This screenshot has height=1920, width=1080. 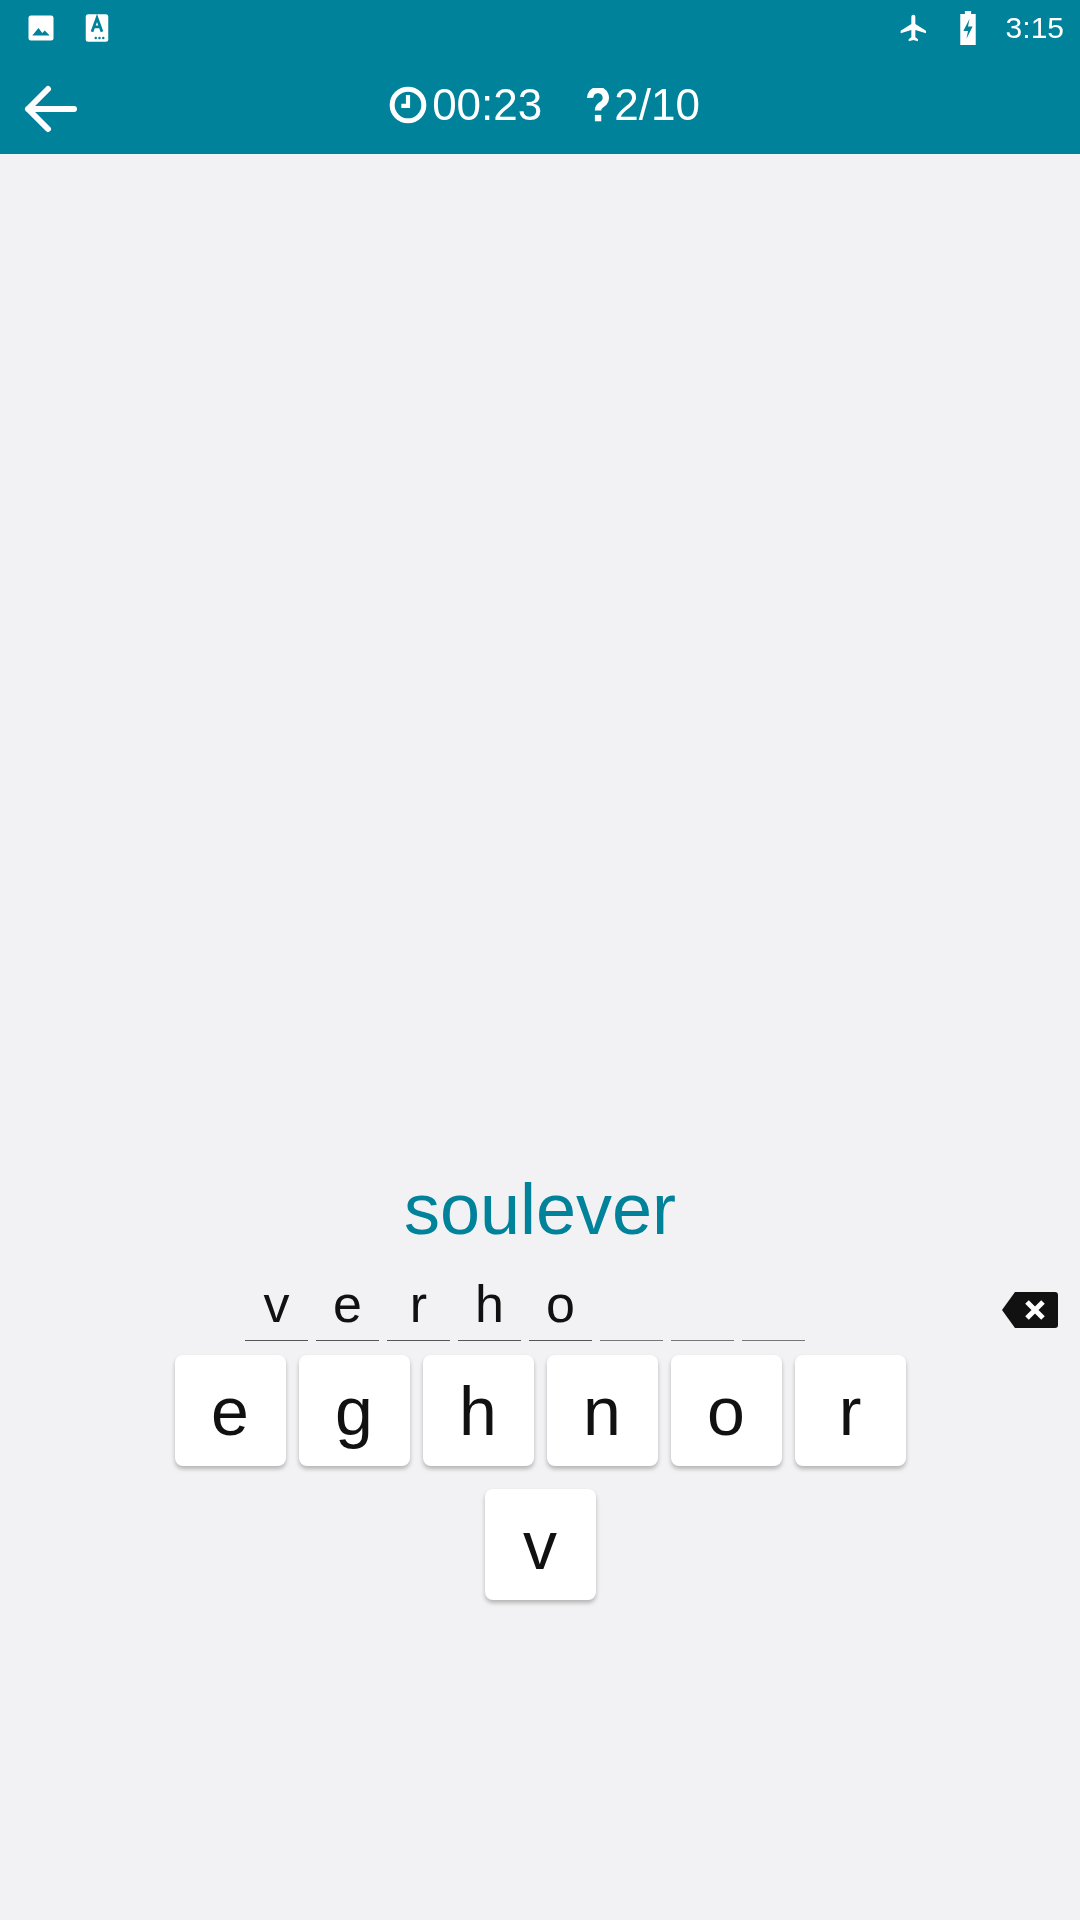 I want to click on letter-key: n, so click(x=602, y=1410).